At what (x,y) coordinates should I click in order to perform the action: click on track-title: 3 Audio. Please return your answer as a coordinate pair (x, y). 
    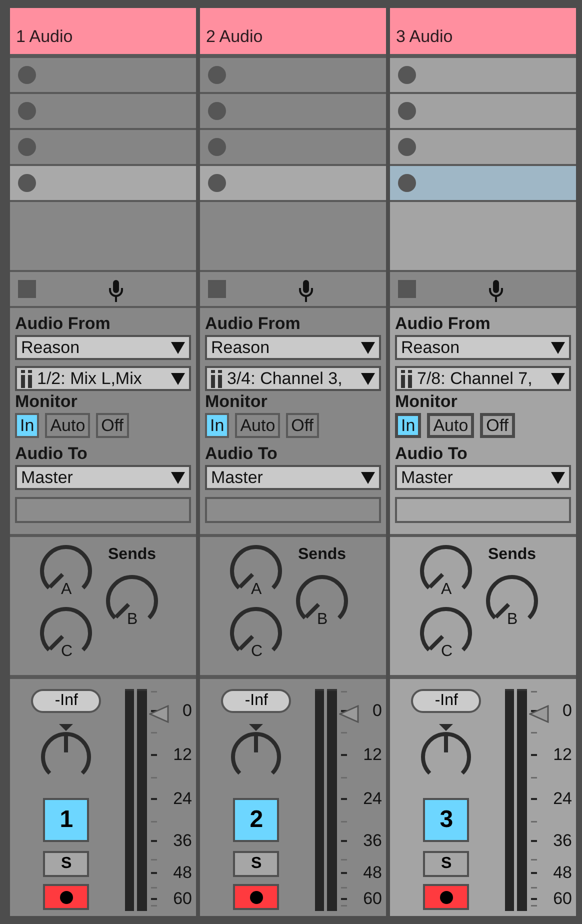
    Looking at the image, I should click on (483, 31).